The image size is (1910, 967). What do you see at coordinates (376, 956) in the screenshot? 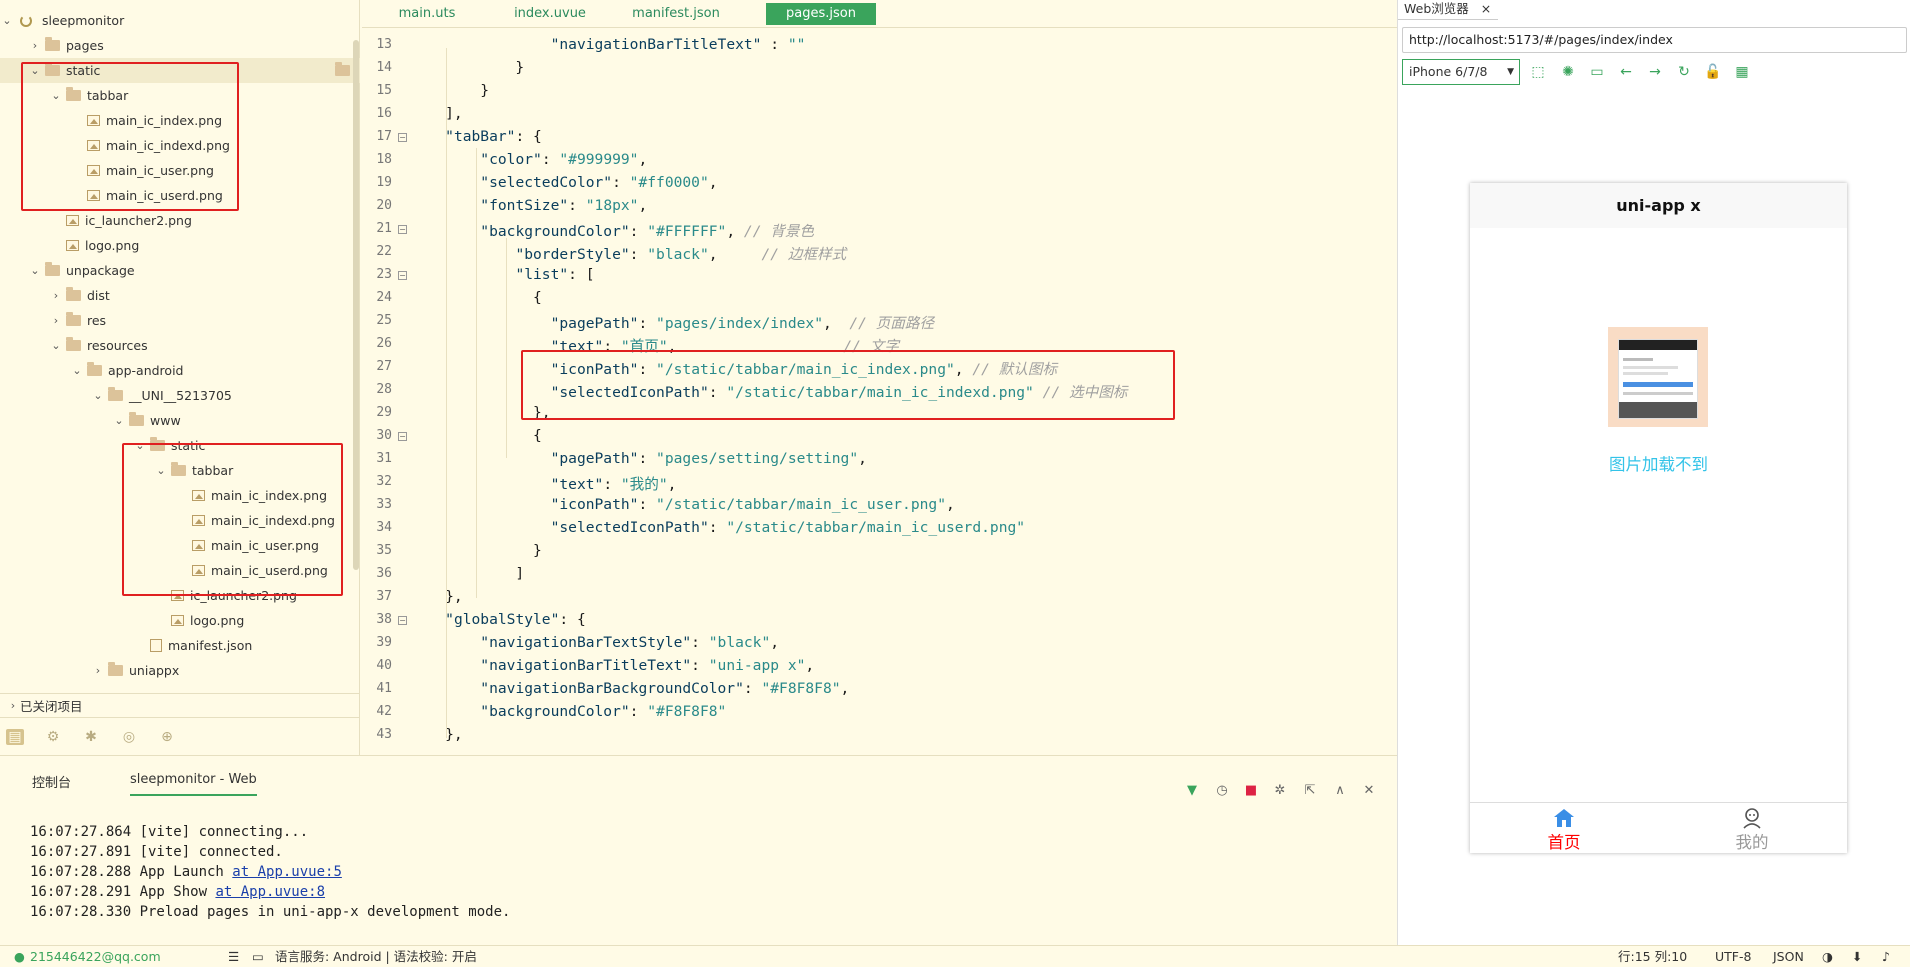
I see `language-service: 语言服务: Android | 语法校验: 开启` at bounding box center [376, 956].